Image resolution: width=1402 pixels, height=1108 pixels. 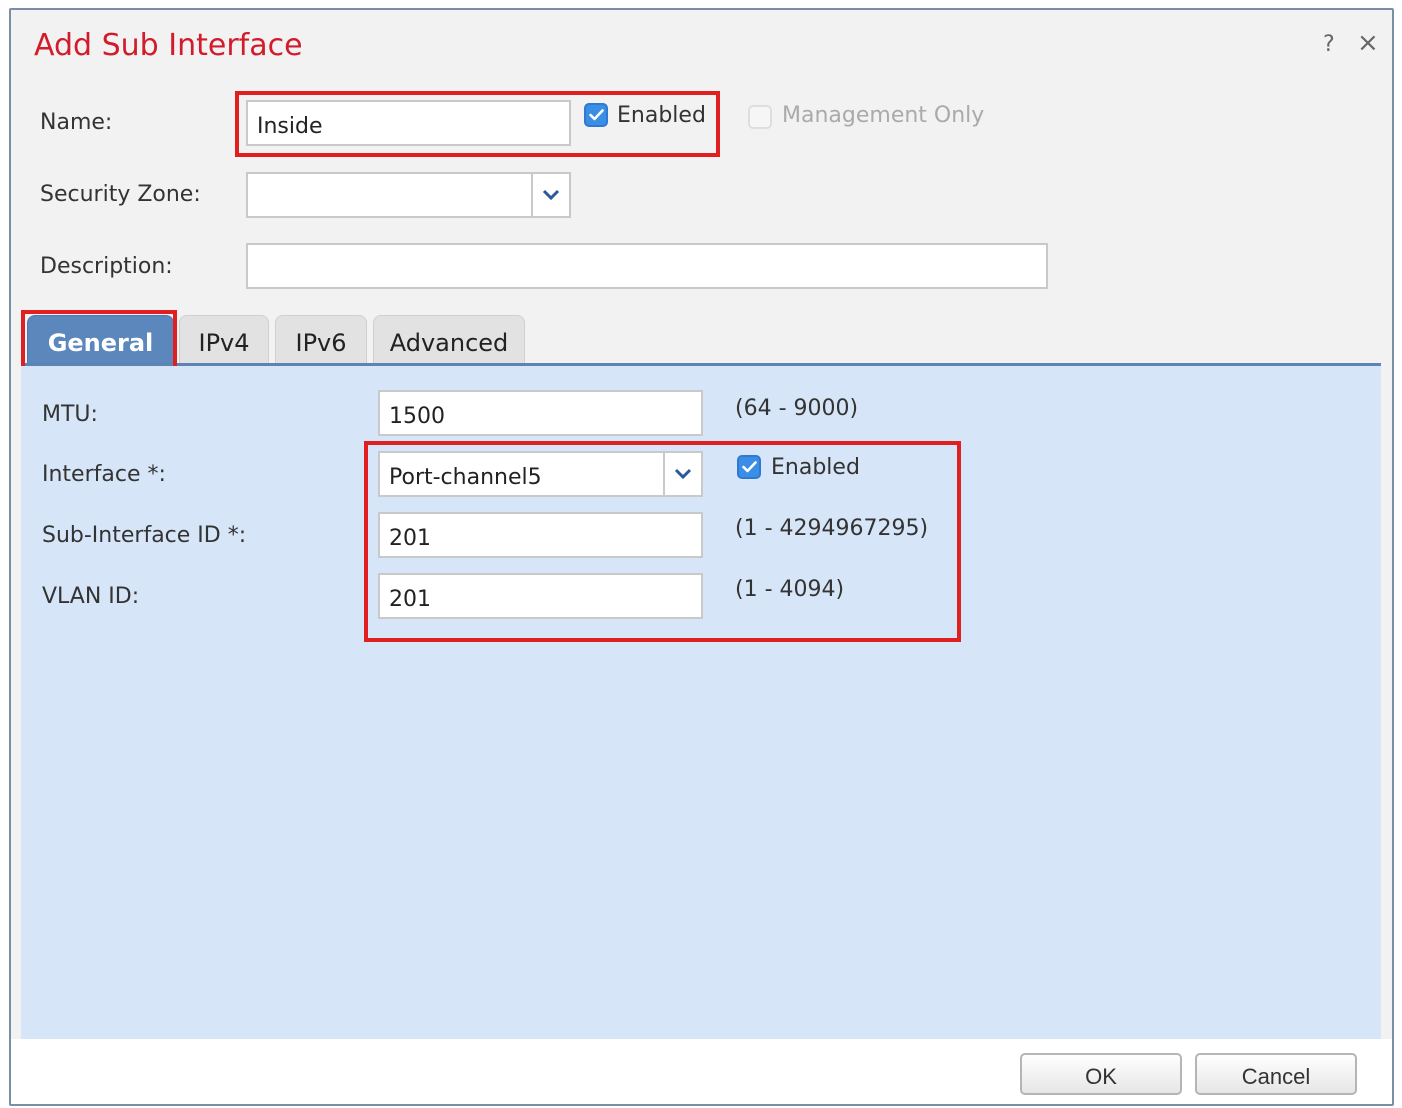 I want to click on mtu-label: MTU:, so click(x=70, y=414).